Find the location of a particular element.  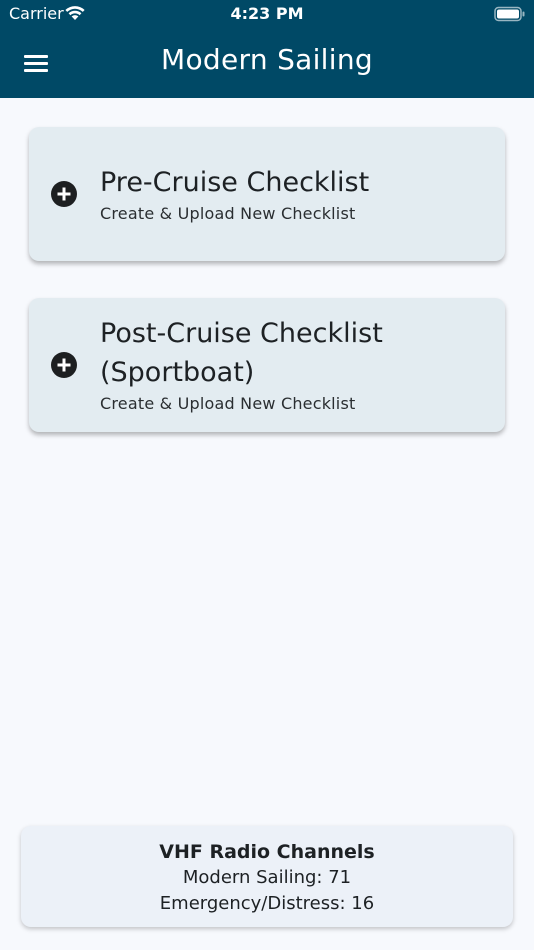

vhf-channel-emergency: Emergency/Distress: 16 is located at coordinates (267, 903).